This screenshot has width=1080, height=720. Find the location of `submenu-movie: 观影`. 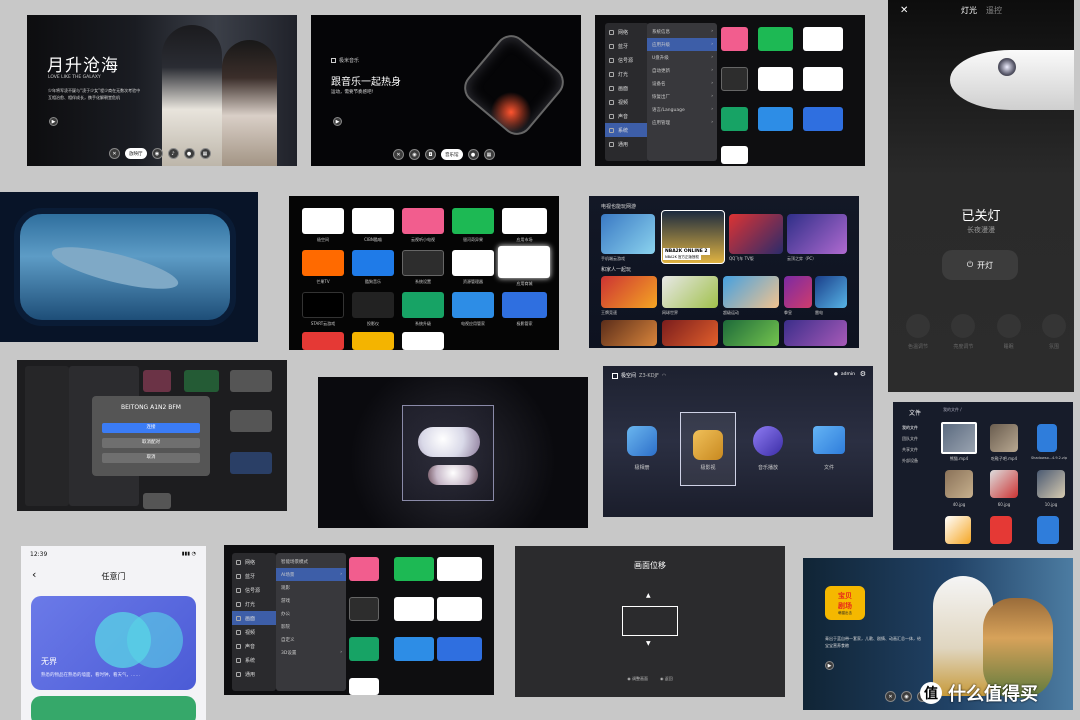

submenu-movie: 观影 is located at coordinates (311, 587).